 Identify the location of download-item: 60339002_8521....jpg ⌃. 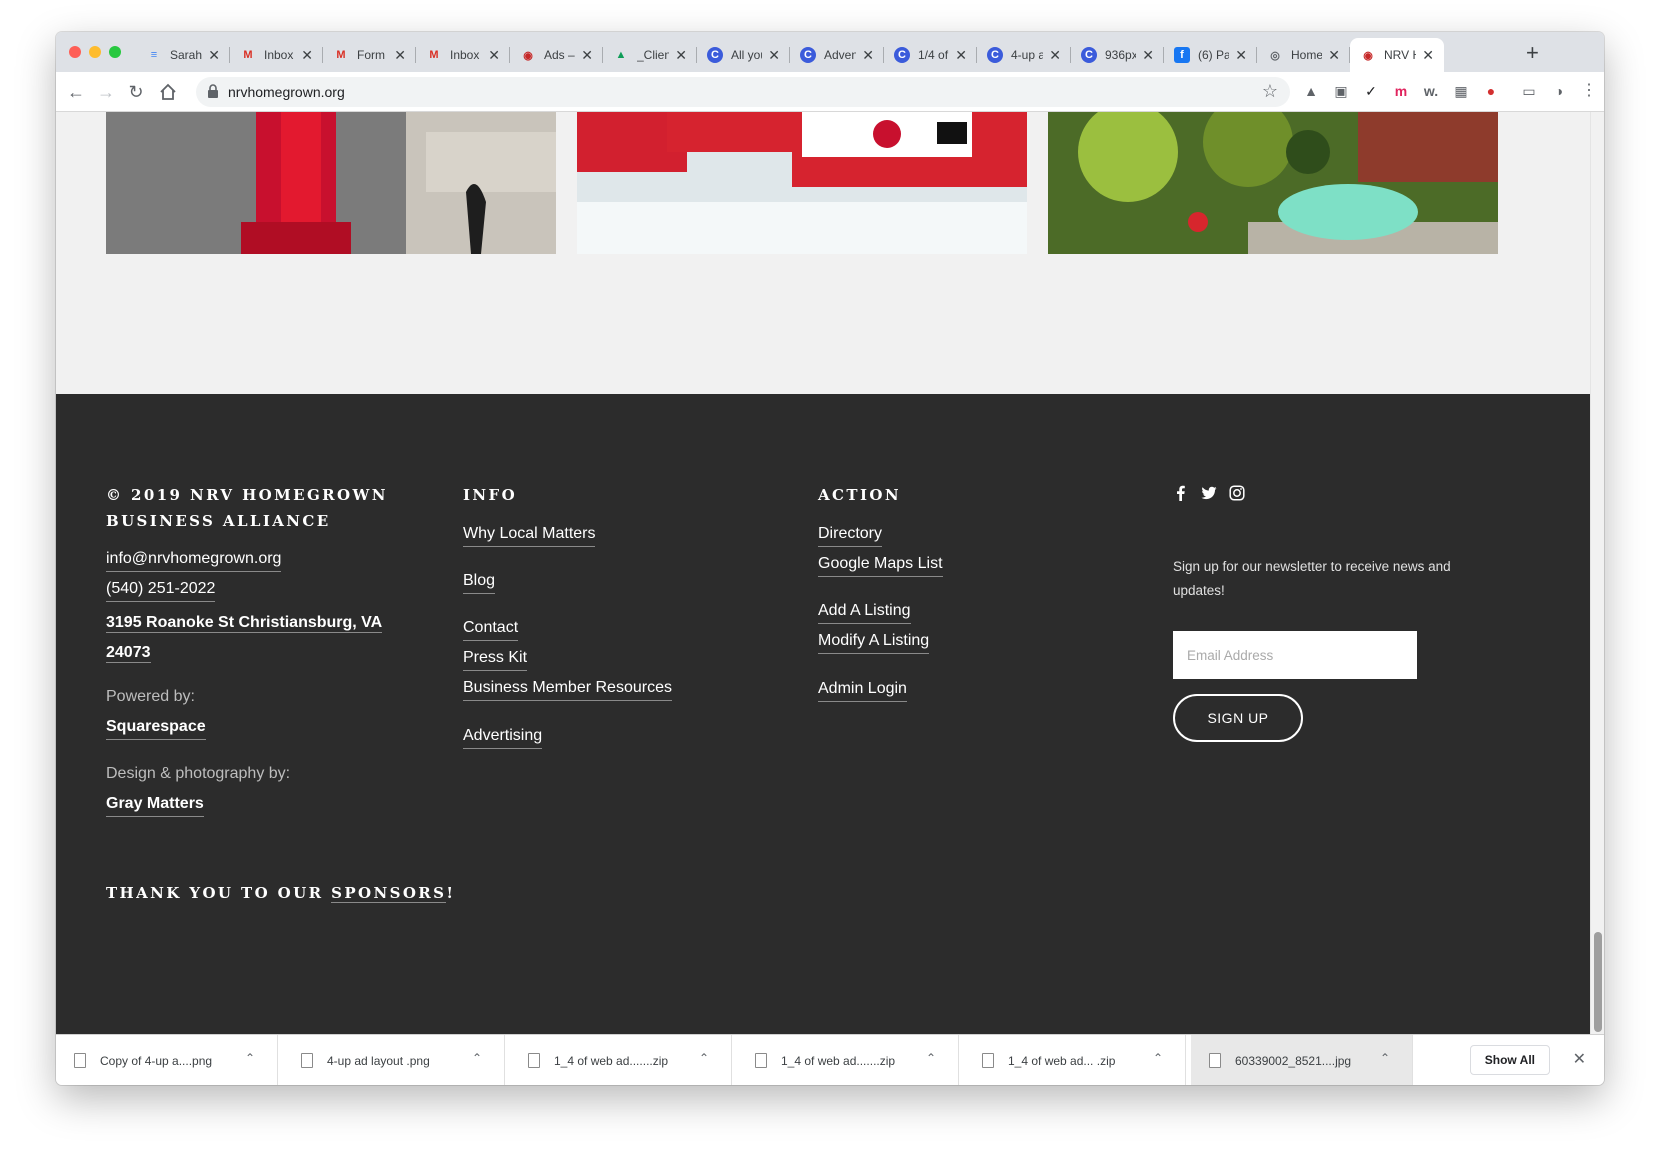
(1302, 1060).